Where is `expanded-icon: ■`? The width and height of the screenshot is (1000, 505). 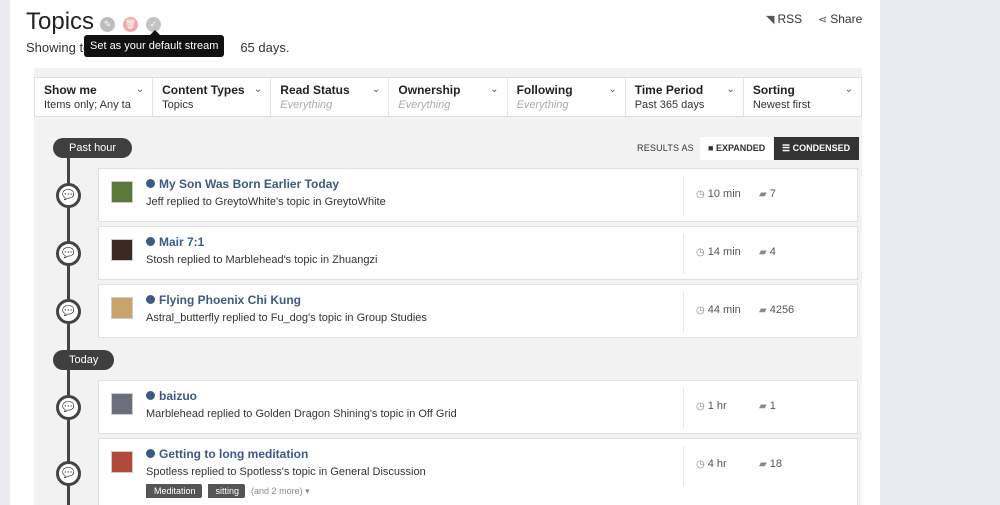
expanded-icon: ■ is located at coordinates (712, 148).